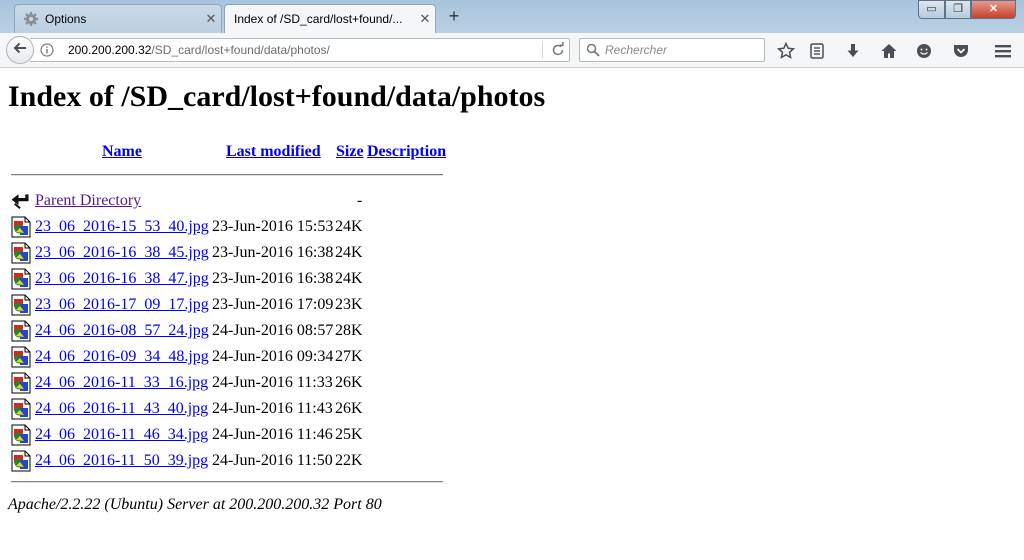  What do you see at coordinates (47, 50) in the screenshot?
I see `info-icon` at bounding box center [47, 50].